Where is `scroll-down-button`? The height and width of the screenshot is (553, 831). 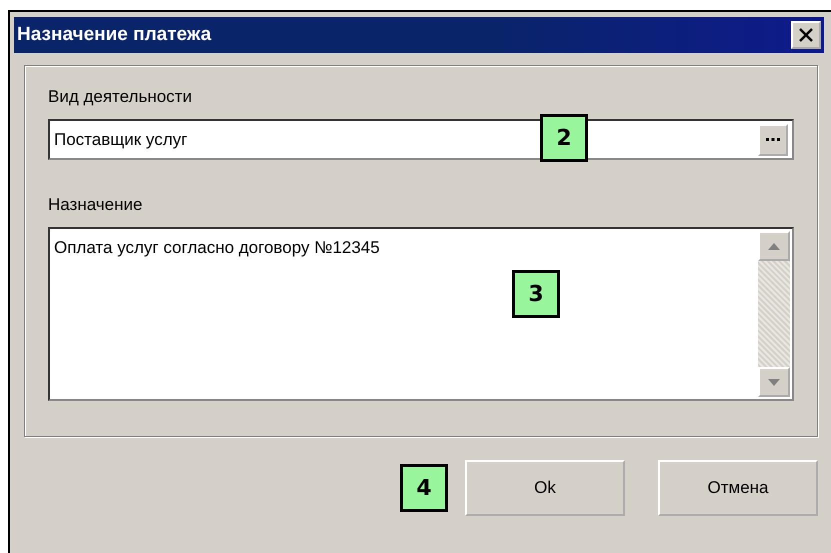
scroll-down-button is located at coordinates (774, 382).